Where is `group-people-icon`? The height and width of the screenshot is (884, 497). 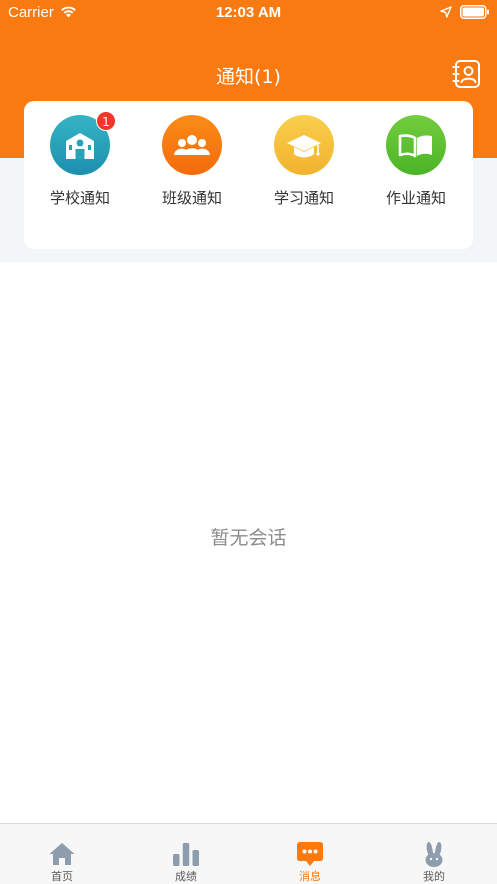
group-people-icon is located at coordinates (192, 145).